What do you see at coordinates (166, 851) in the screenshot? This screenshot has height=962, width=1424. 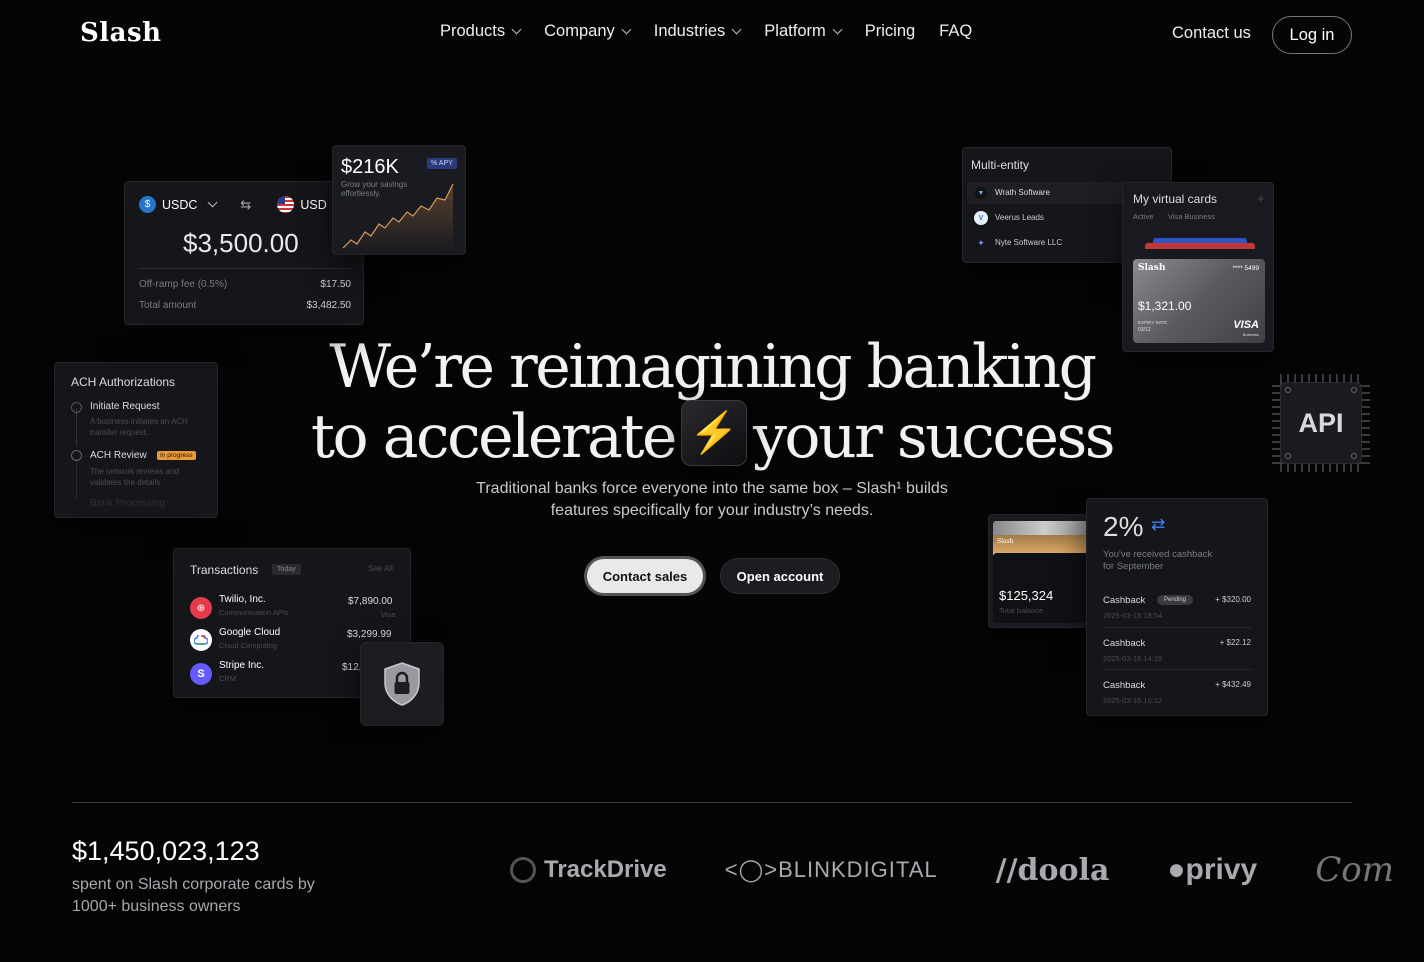 I see `stat-amount: $1,450,023,123` at bounding box center [166, 851].